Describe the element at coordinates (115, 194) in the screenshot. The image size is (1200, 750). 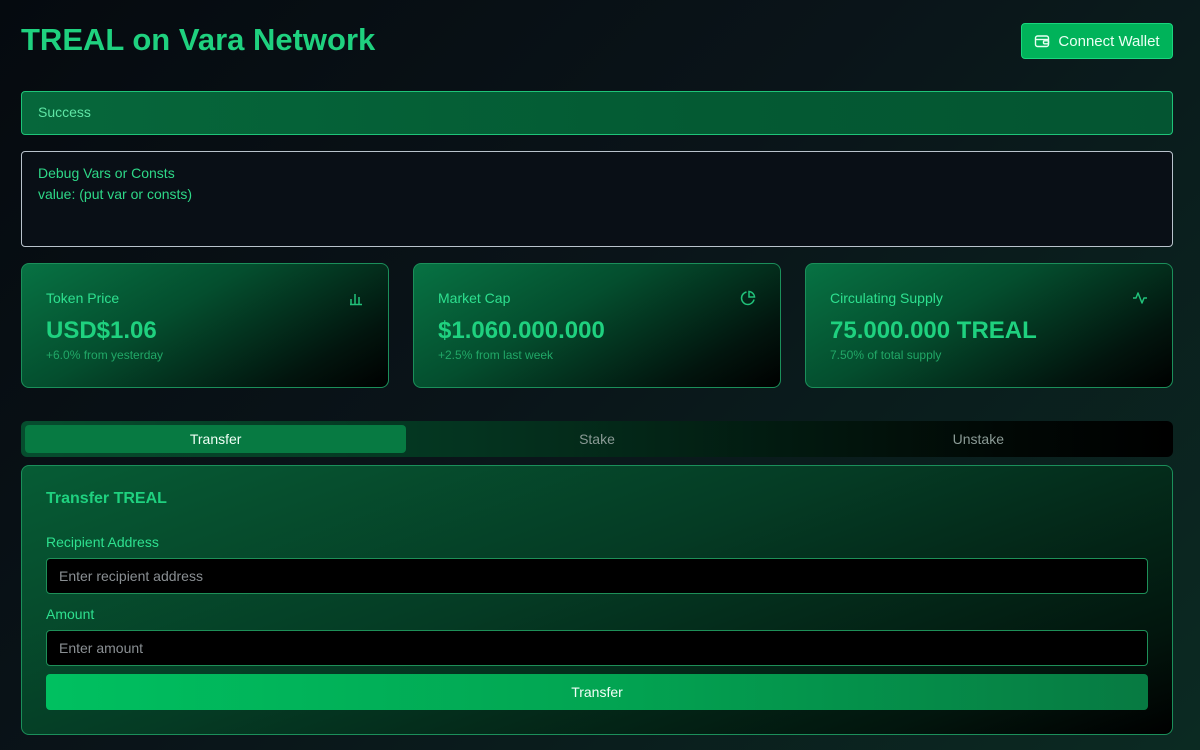
I see `debug-value: value: (put var or consts)` at that location.